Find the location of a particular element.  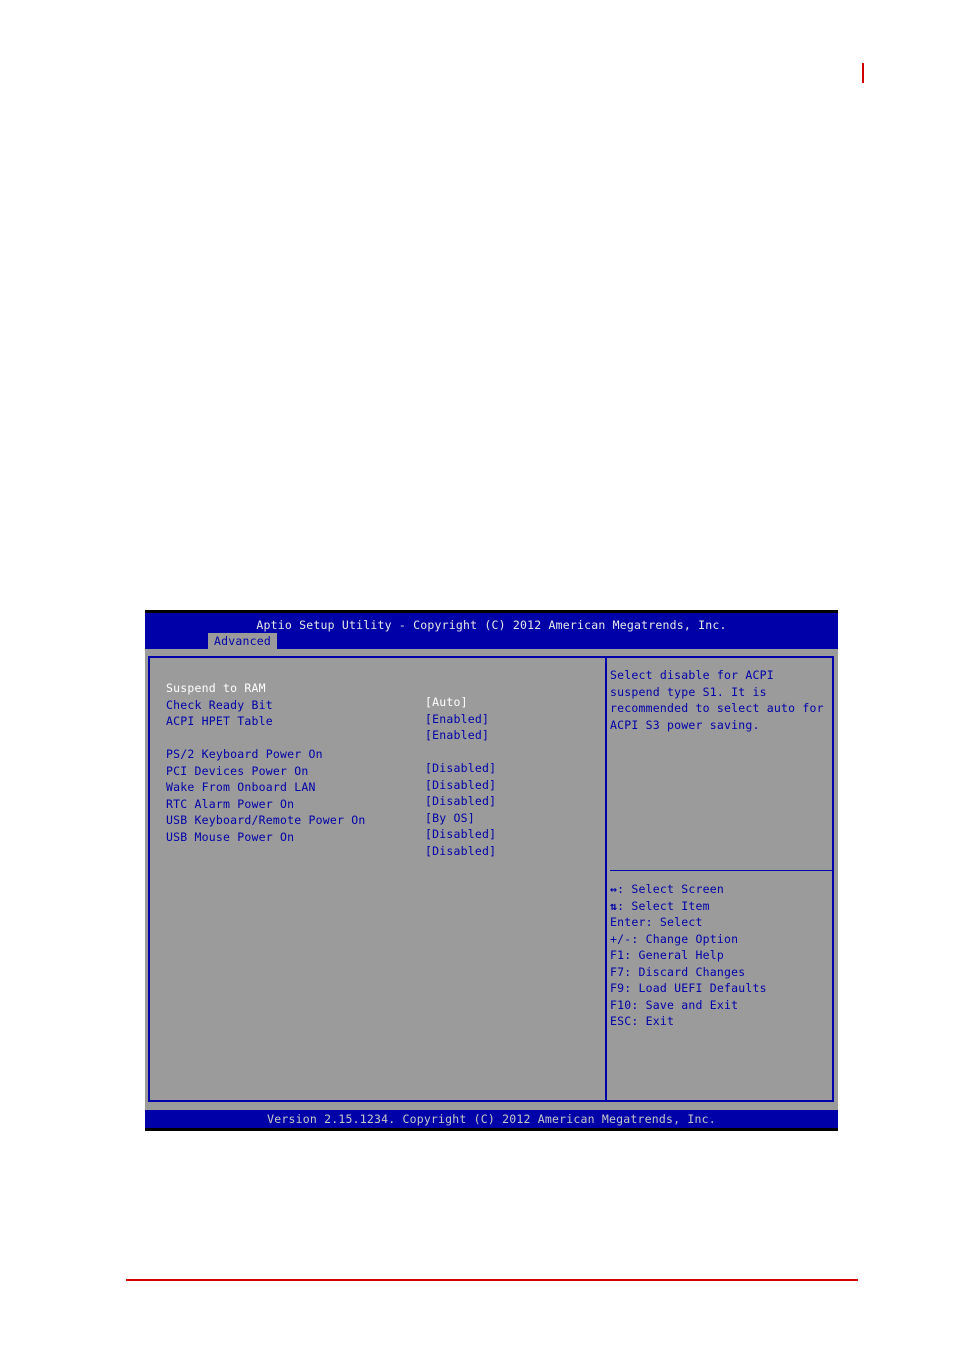

key-name: Enter is located at coordinates (628, 922).